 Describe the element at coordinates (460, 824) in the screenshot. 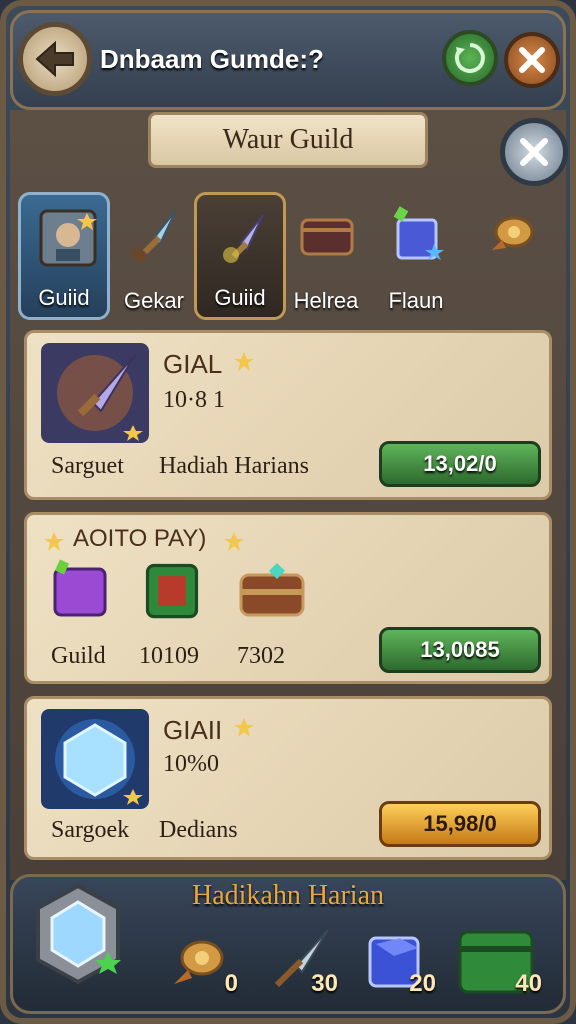

I see `buy-button: 15,98/0` at that location.